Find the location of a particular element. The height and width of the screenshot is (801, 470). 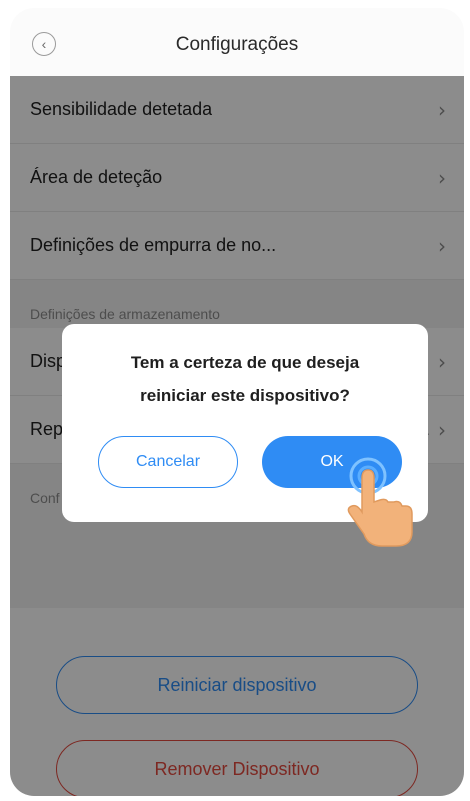

tap-hand-icon is located at coordinates (380, 502).